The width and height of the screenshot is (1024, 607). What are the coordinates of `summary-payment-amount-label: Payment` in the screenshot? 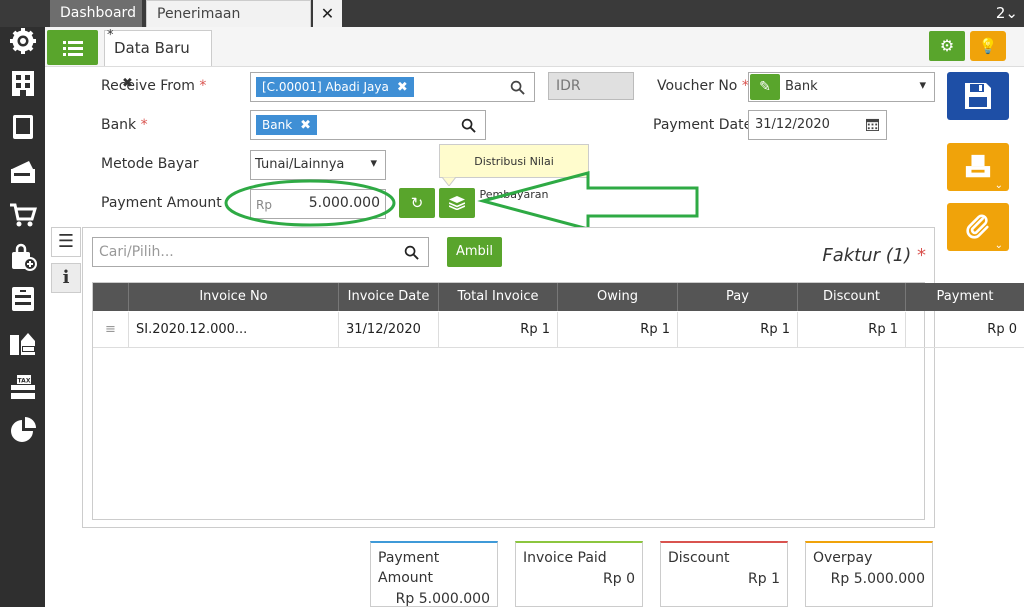 It's located at (409, 558).